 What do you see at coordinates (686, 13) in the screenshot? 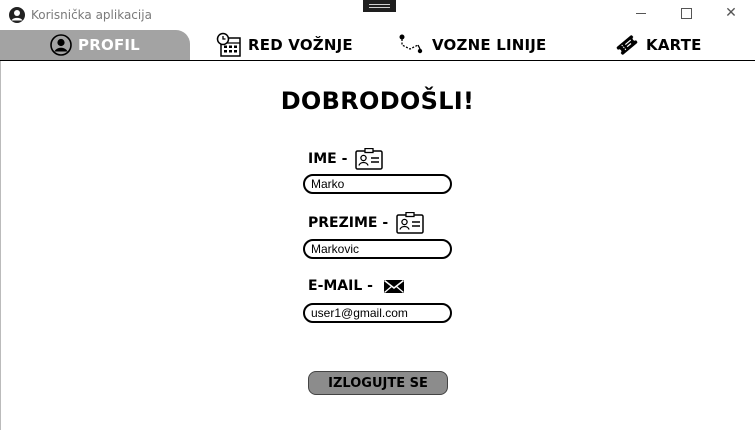
I see `maximize-button` at bounding box center [686, 13].